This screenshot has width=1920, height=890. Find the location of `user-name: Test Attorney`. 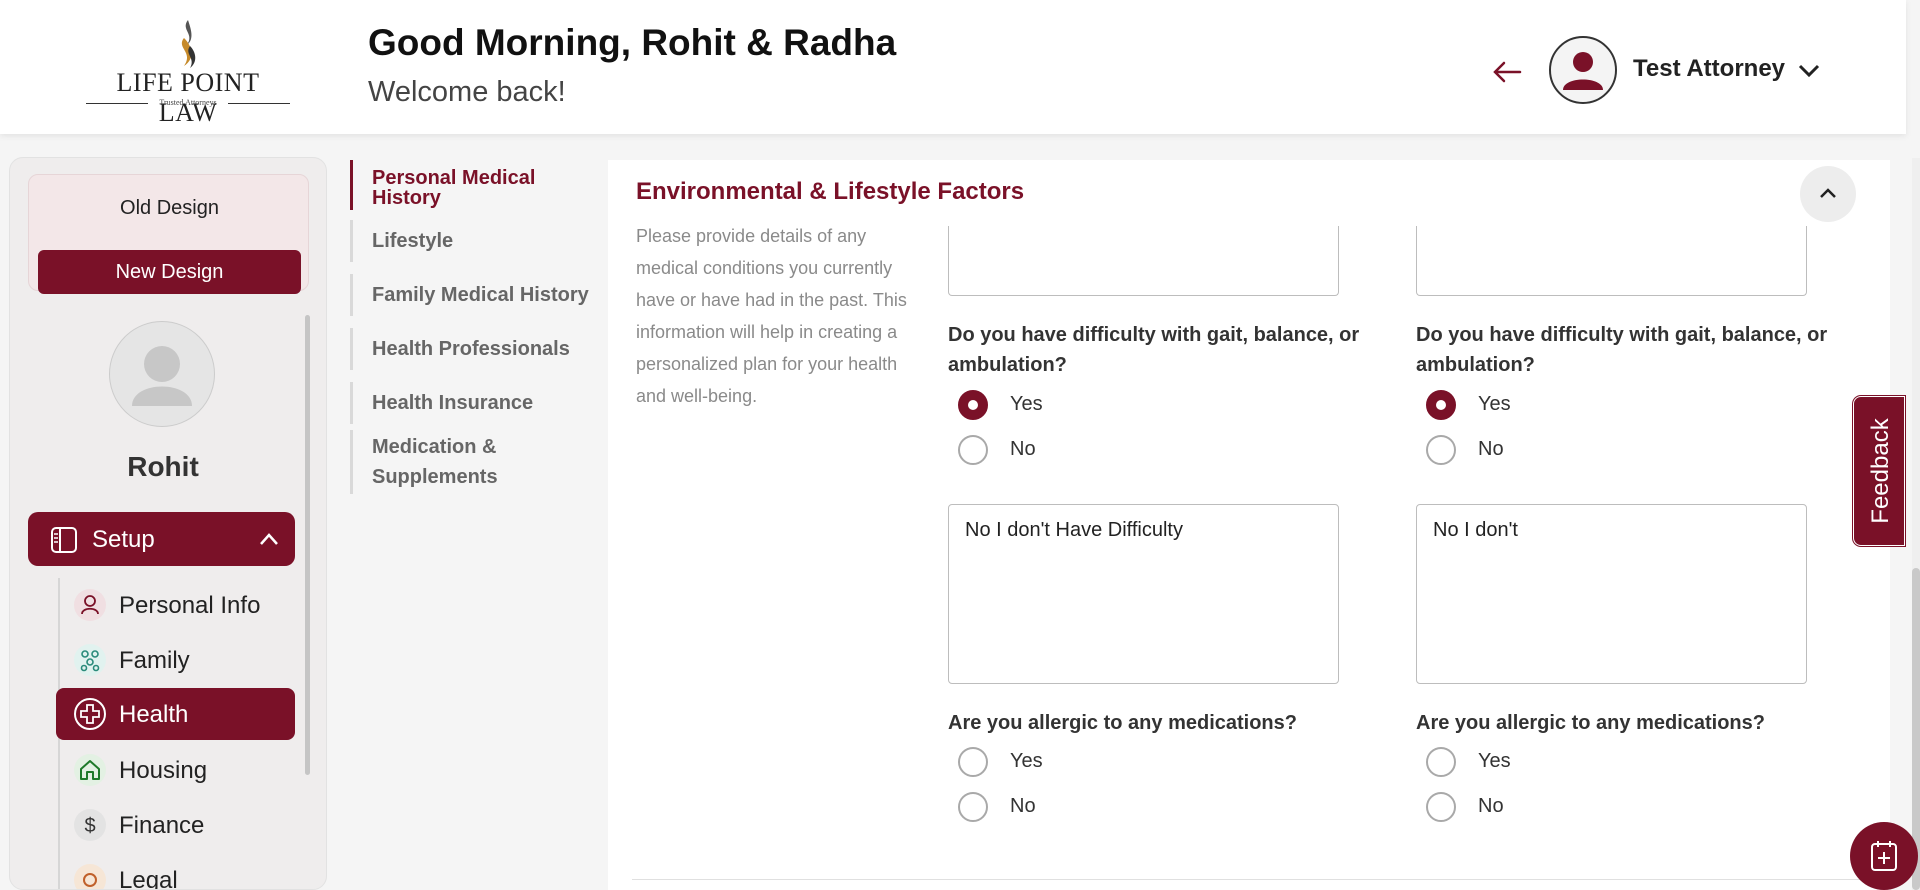

user-name: Test Attorney is located at coordinates (1709, 69).